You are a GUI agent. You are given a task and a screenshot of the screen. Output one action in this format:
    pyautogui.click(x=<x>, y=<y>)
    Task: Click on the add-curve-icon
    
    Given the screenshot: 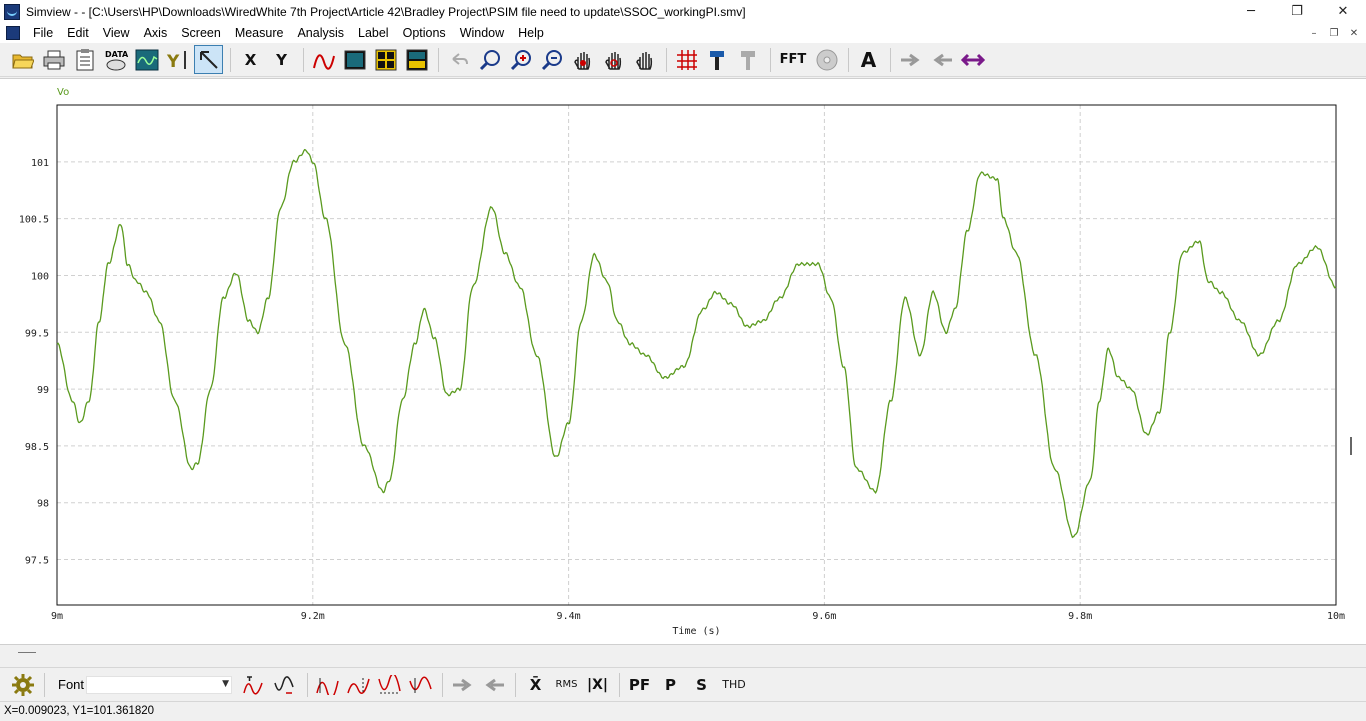 What is the action you would take?
    pyautogui.click(x=323, y=59)
    